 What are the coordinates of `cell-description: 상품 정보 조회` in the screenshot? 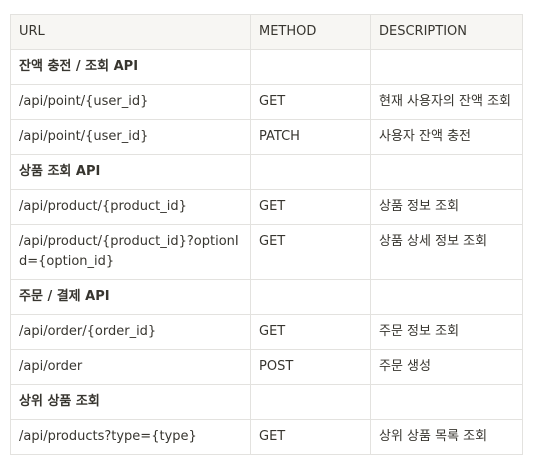 It's located at (446, 207).